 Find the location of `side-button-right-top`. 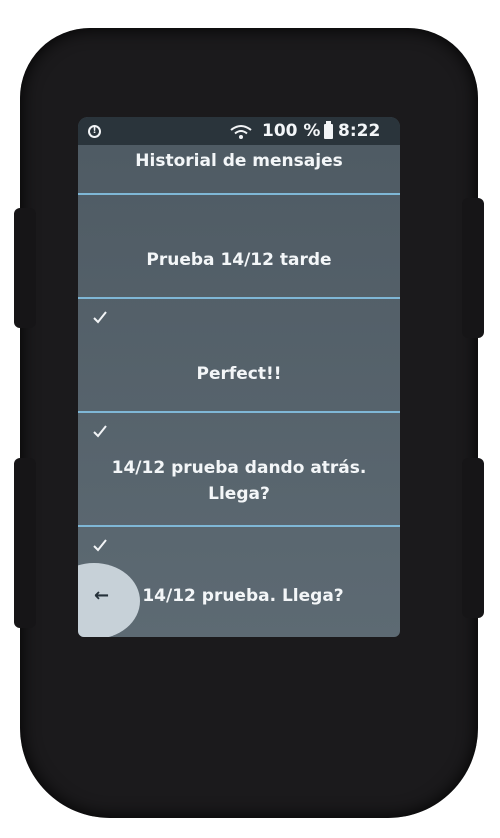

side-button-right-top is located at coordinates (473, 268).